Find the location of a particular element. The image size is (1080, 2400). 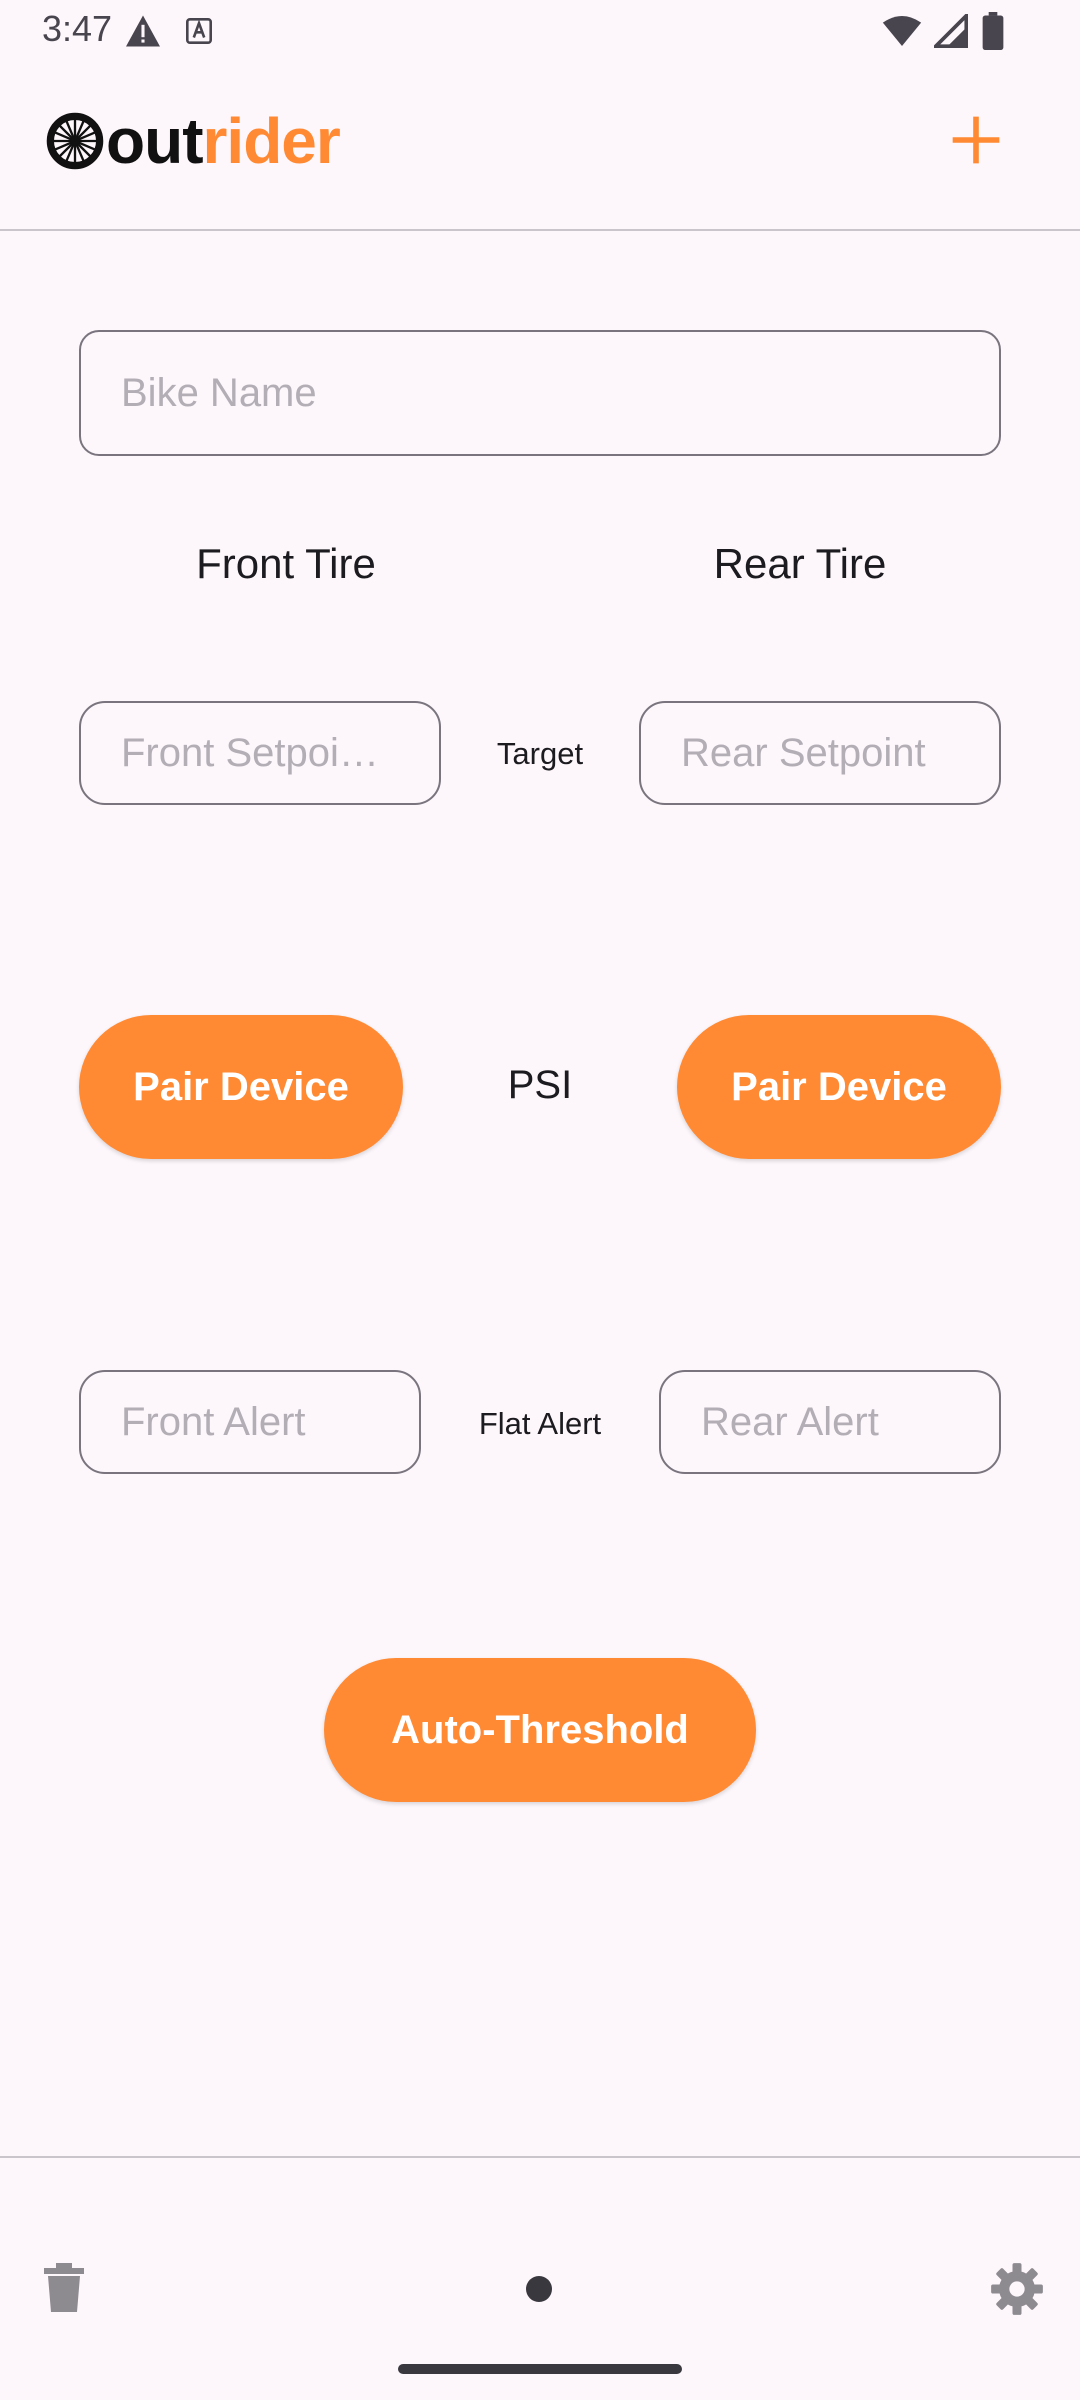

a-notification-icon is located at coordinates (199, 31).